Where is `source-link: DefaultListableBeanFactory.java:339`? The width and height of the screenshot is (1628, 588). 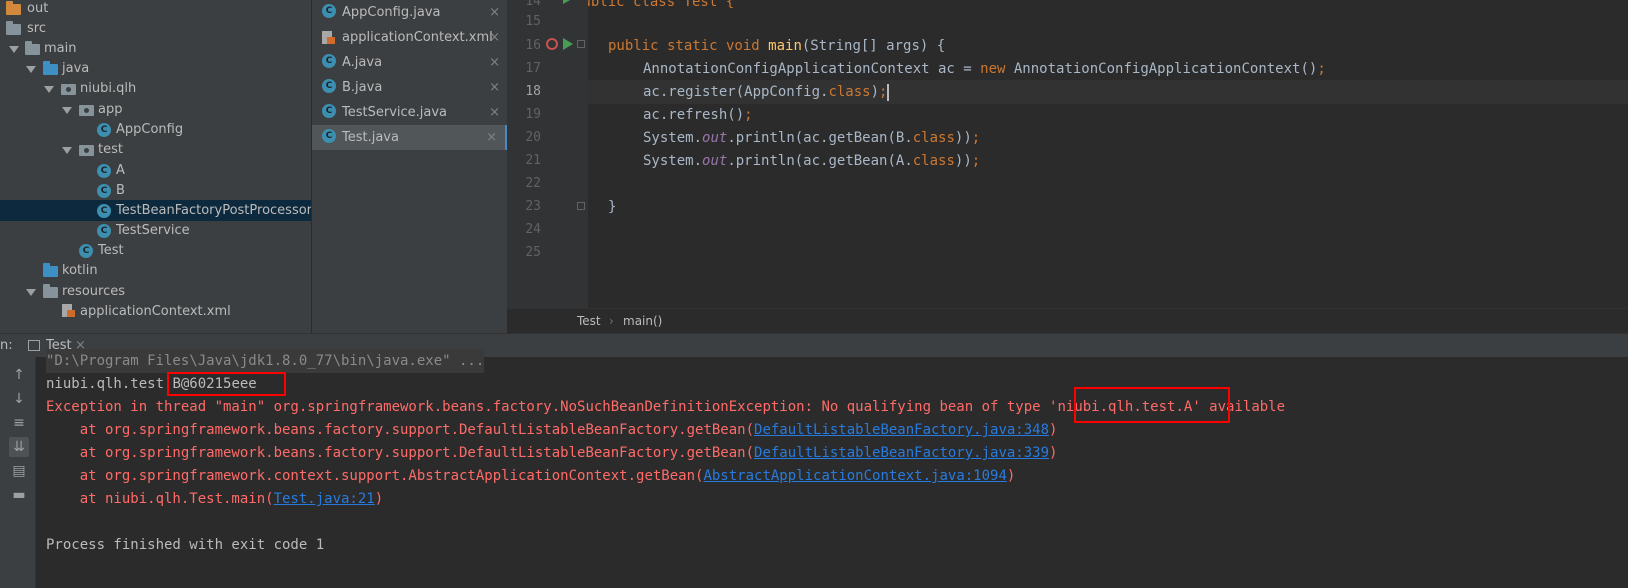 source-link: DefaultListableBeanFactory.java:339 is located at coordinates (901, 453).